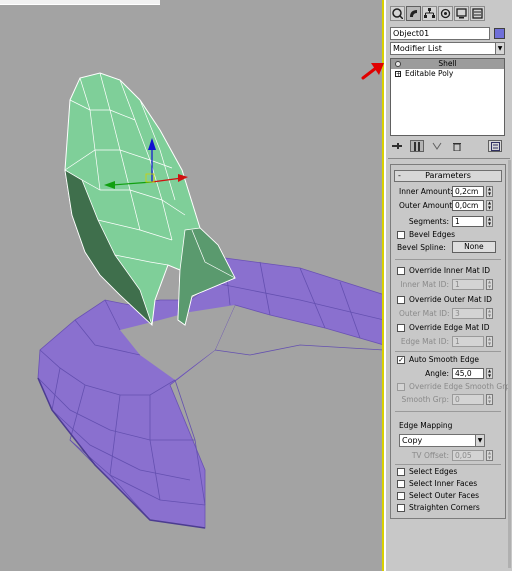 This screenshot has height=571, width=512. I want to click on override-edge-smooth-row: Override Edge Smooth Grp, so click(453, 386).